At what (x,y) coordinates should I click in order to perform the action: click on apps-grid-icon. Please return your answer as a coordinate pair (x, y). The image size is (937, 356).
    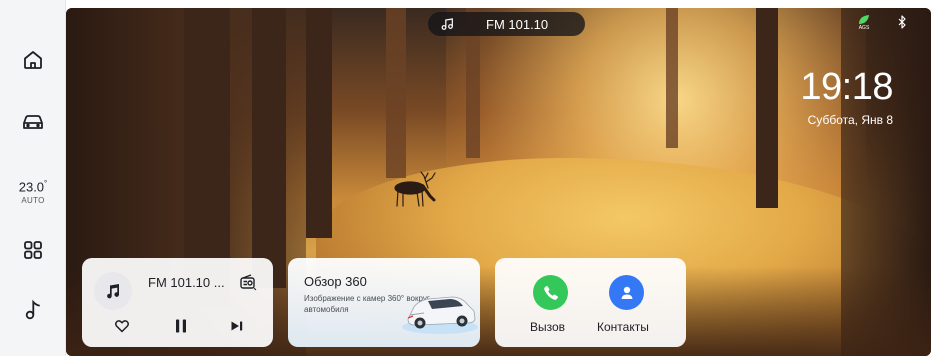
    Looking at the image, I should click on (33, 250).